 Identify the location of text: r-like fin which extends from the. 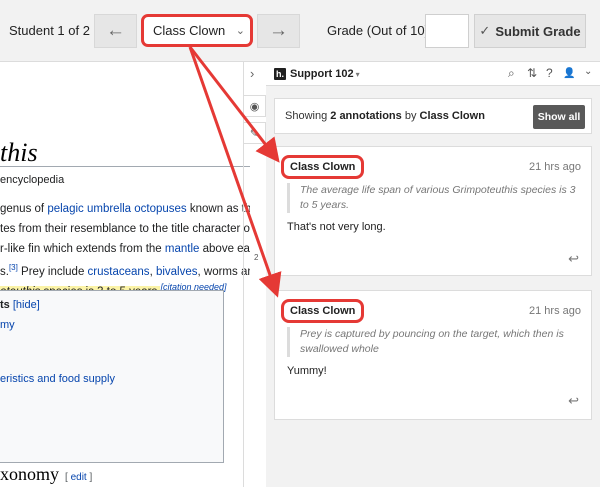
(82, 249).